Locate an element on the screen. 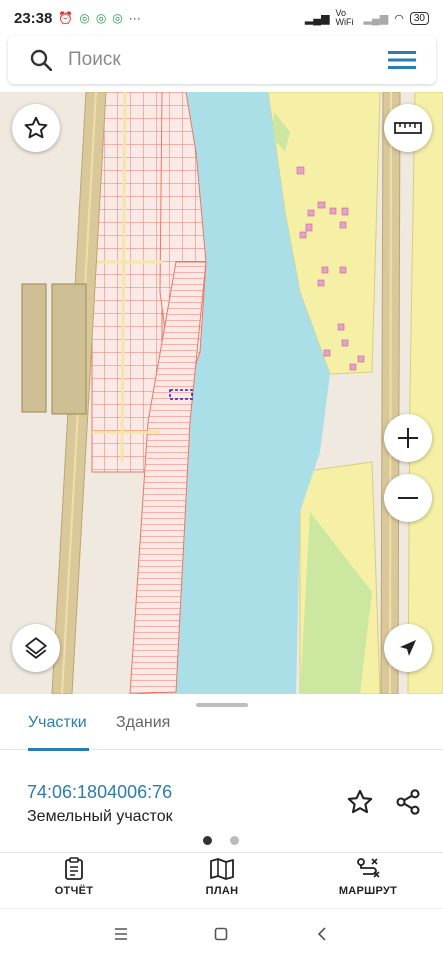  pager-dot is located at coordinates (234, 840).